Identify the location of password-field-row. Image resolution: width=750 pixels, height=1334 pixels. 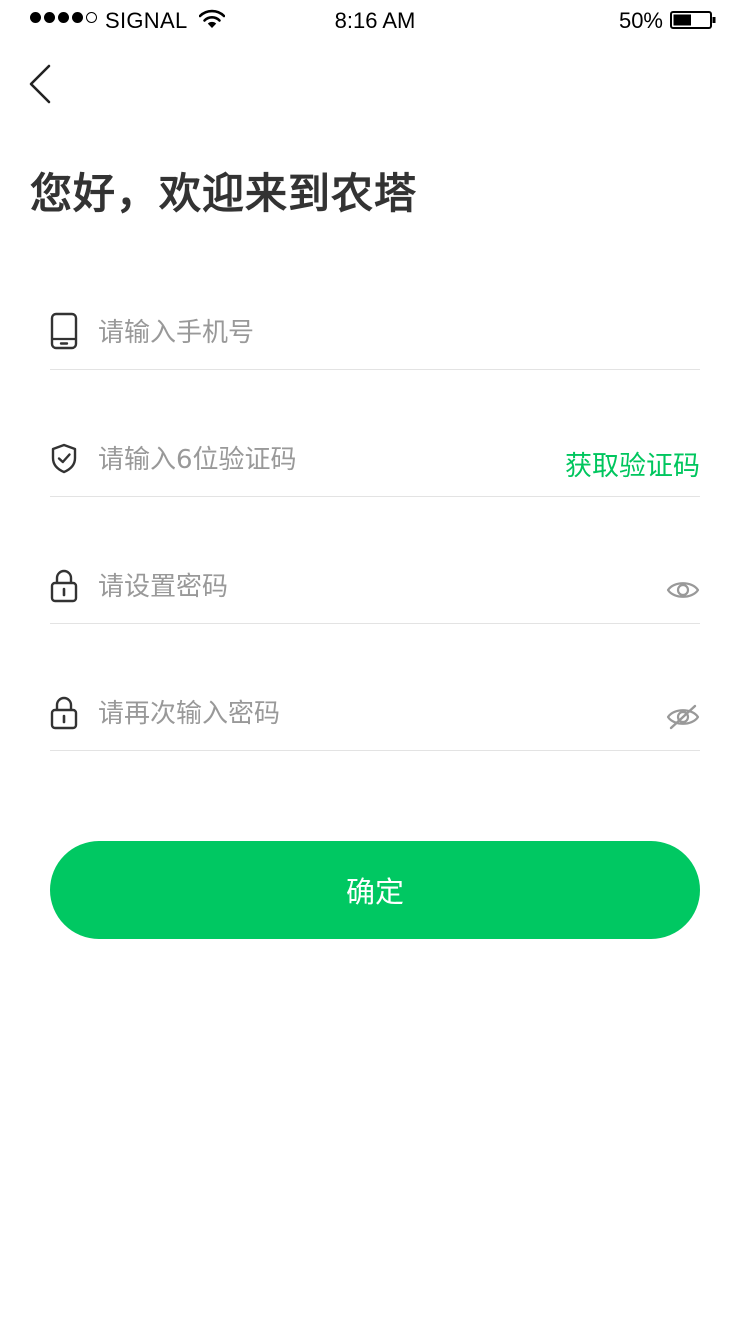
(375, 589).